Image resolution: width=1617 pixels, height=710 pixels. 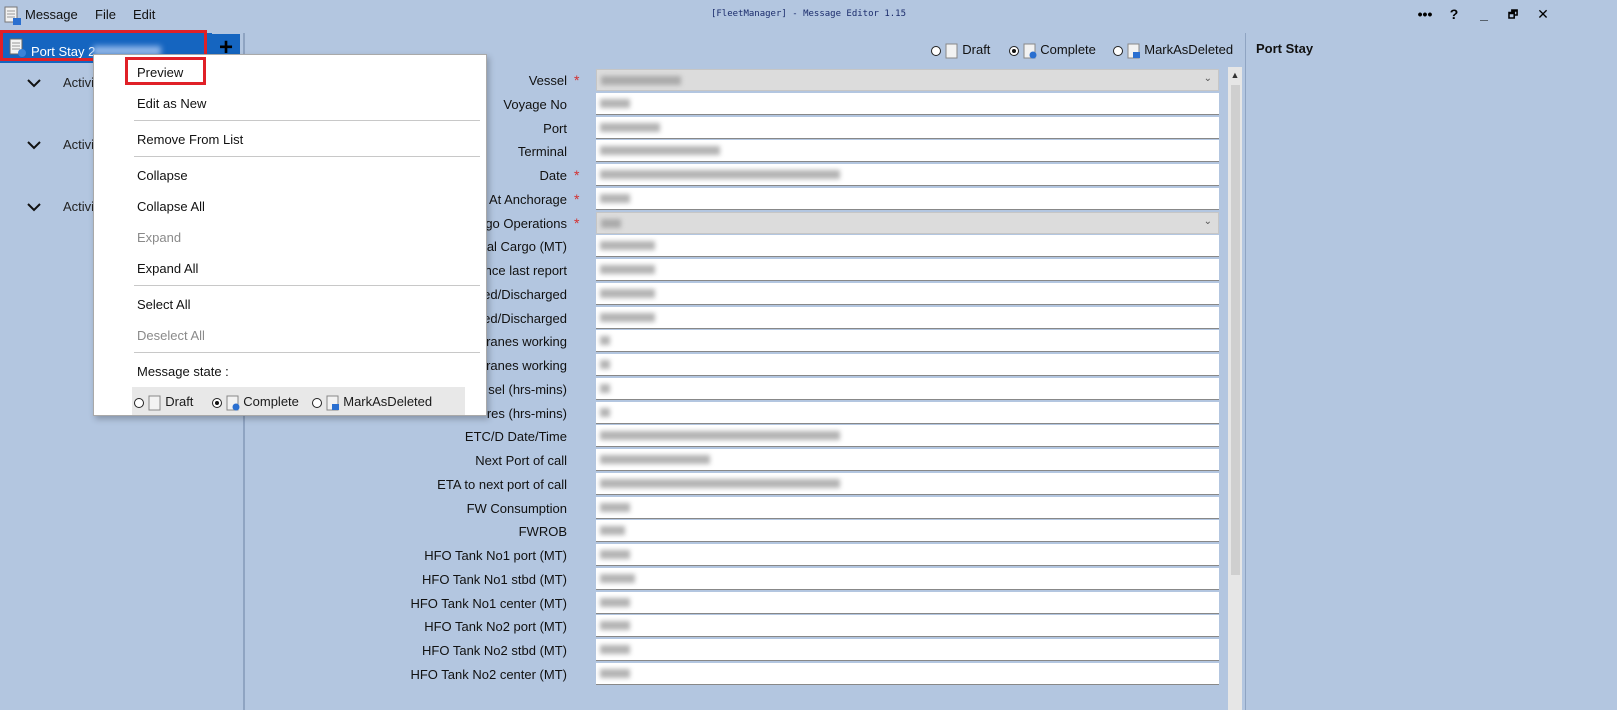 What do you see at coordinates (525, 318) in the screenshot?
I see `field-label: ed/Discharged` at bounding box center [525, 318].